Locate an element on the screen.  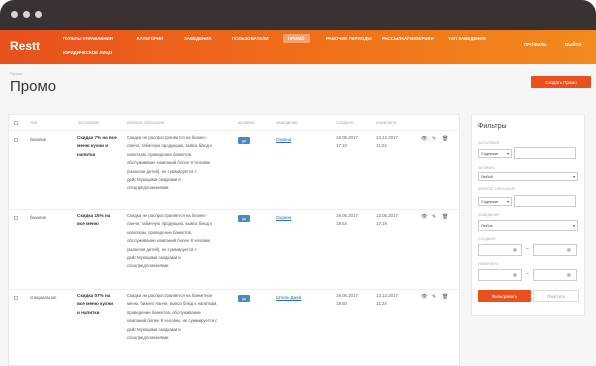
nav-item: Тип заведения is located at coordinates (467, 38).